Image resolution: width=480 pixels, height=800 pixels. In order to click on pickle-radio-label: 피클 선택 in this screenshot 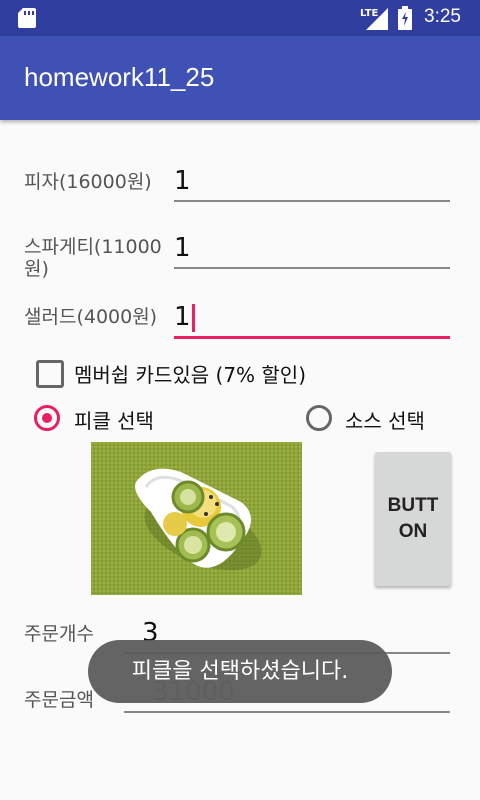, I will do `click(114, 419)`.